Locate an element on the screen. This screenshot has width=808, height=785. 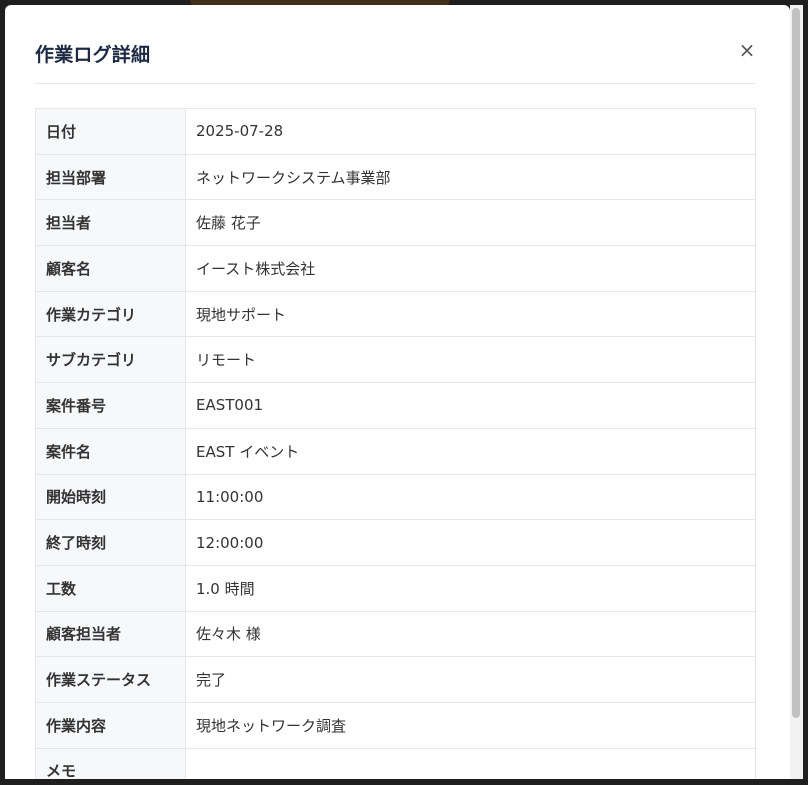
table-row: 顧客担当者 佐々木 様 is located at coordinates (395, 633).